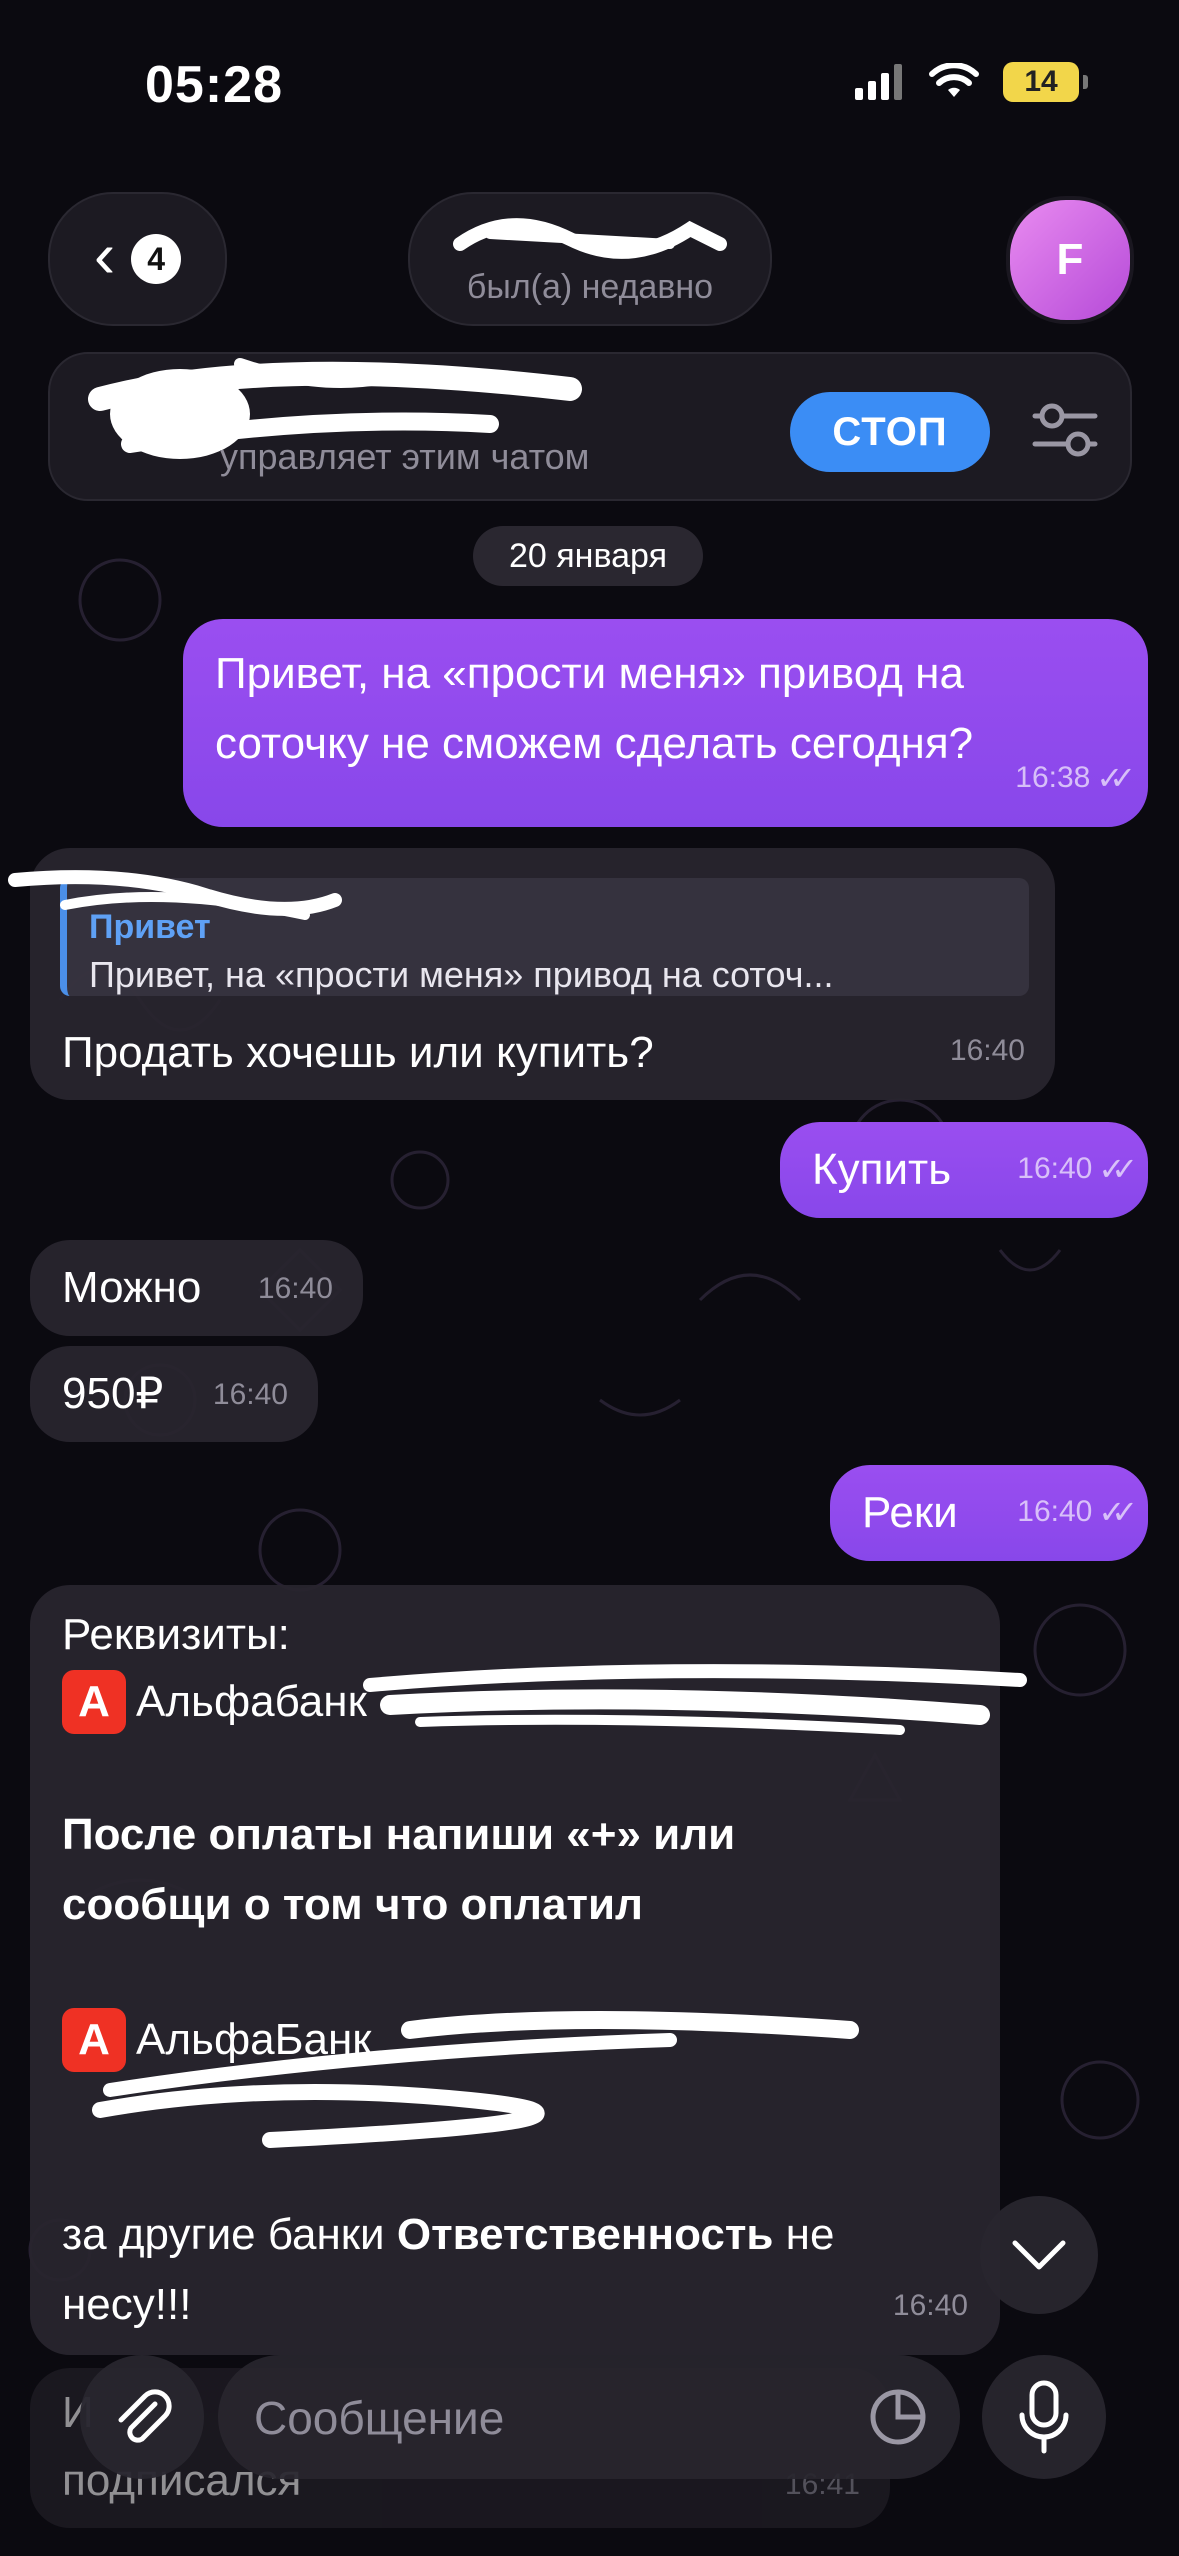  I want to click on avatar: F, so click(1070, 260).